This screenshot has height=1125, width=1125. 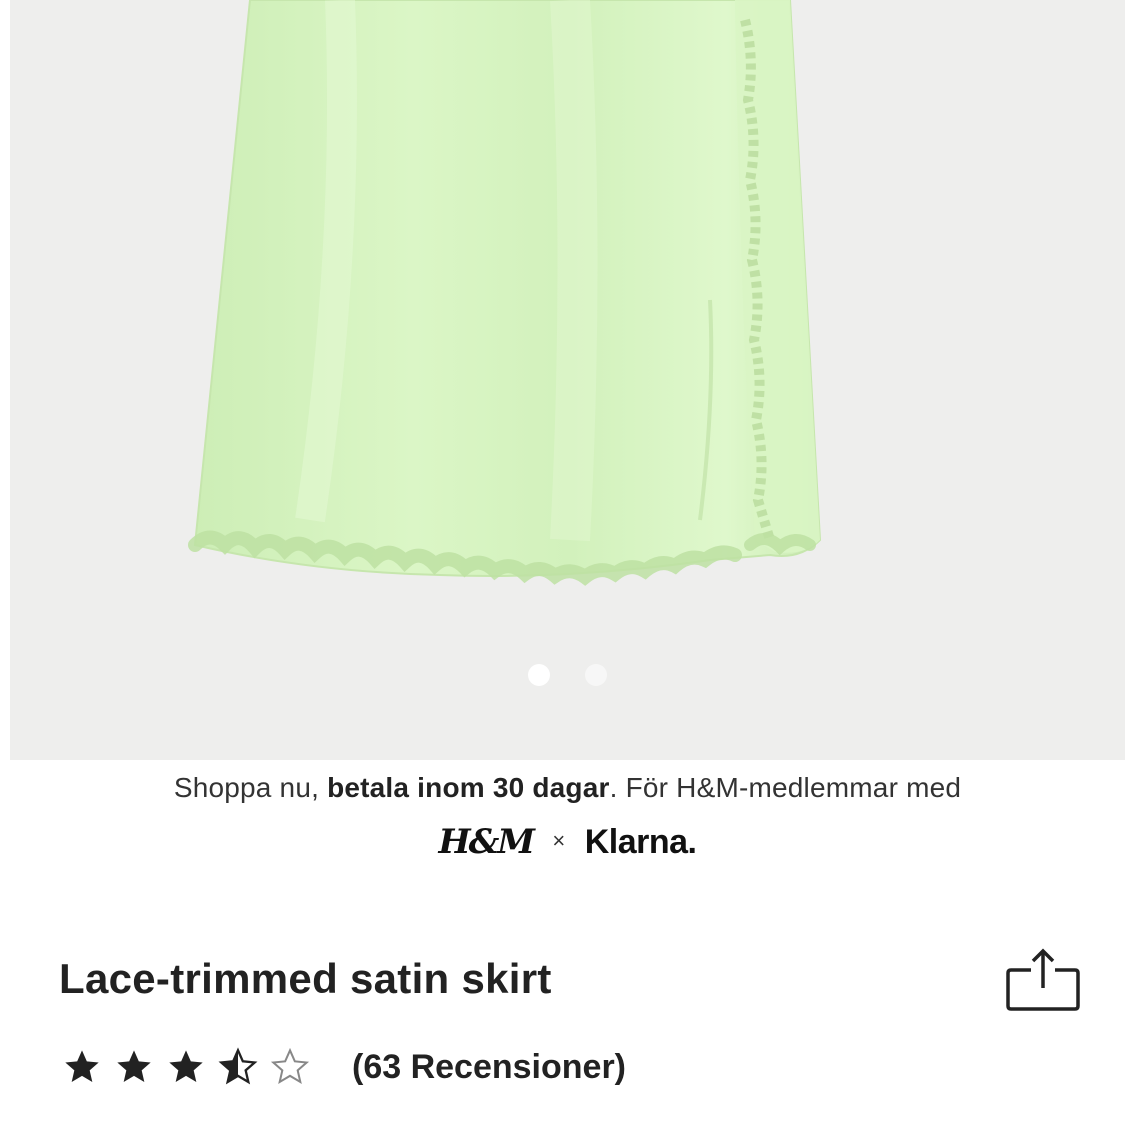 I want to click on product-title: Lace-trimmed satin skirt, so click(x=305, y=978).